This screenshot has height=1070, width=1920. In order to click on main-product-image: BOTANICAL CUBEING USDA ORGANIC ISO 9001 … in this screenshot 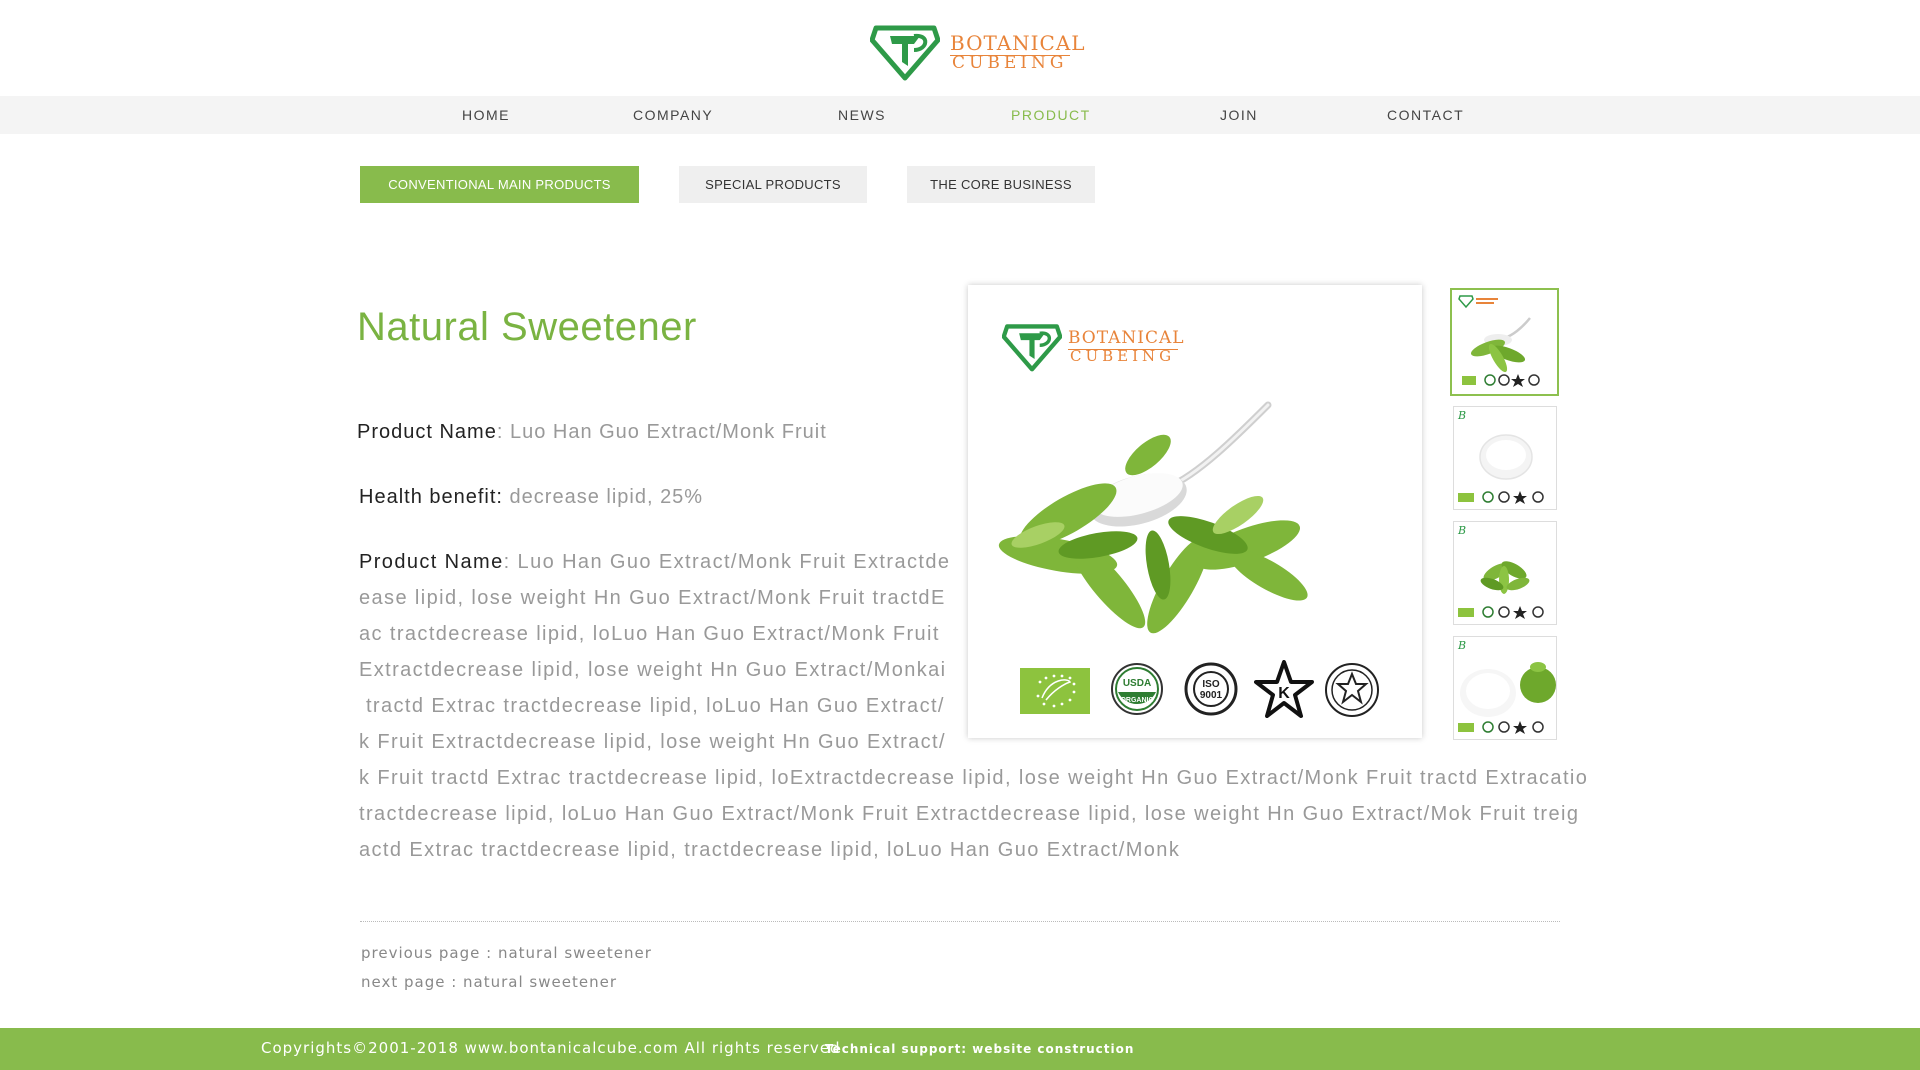, I will do `click(1195, 511)`.